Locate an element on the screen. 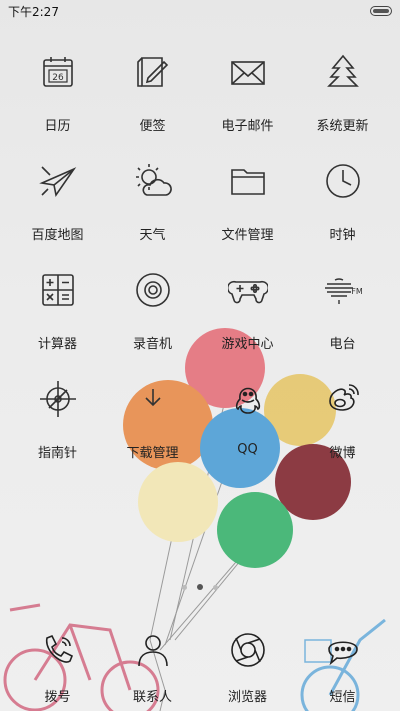  dock-phone: 拨号 is located at coordinates (57, 665).